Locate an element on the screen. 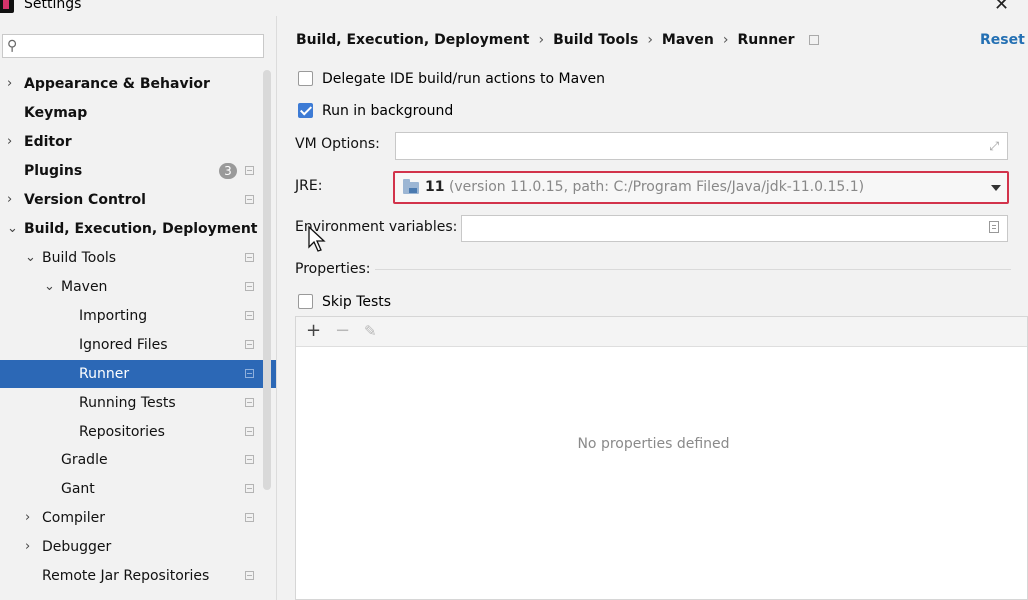  environment-variables-field is located at coordinates (734, 228).